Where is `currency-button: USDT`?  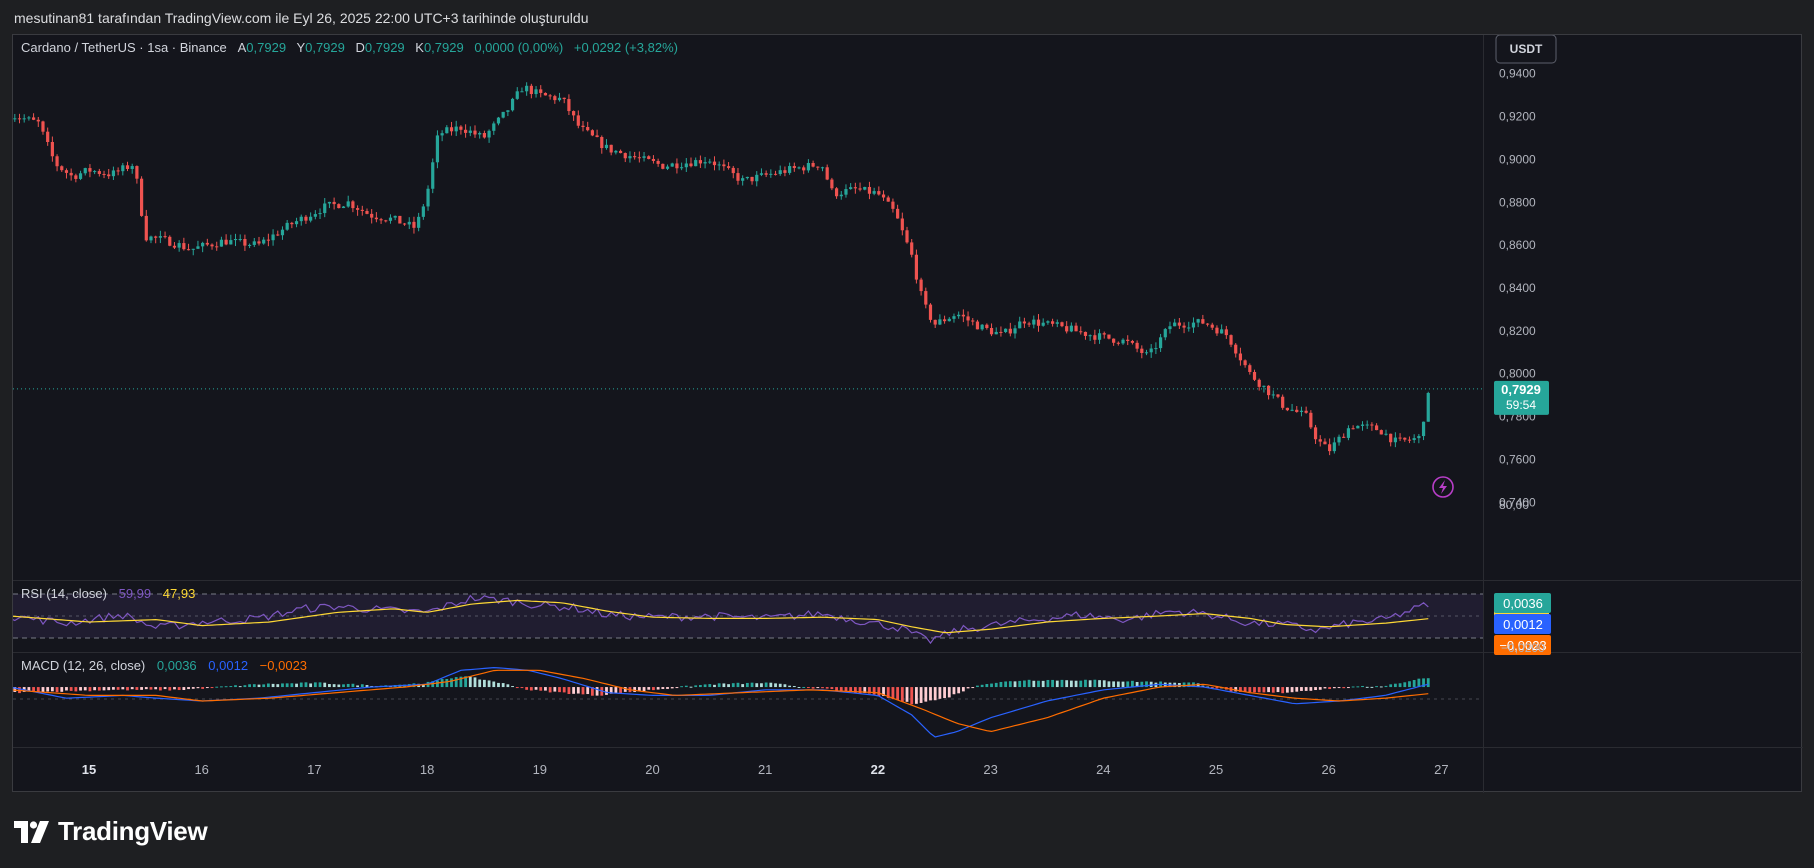
currency-button: USDT is located at coordinates (1526, 49).